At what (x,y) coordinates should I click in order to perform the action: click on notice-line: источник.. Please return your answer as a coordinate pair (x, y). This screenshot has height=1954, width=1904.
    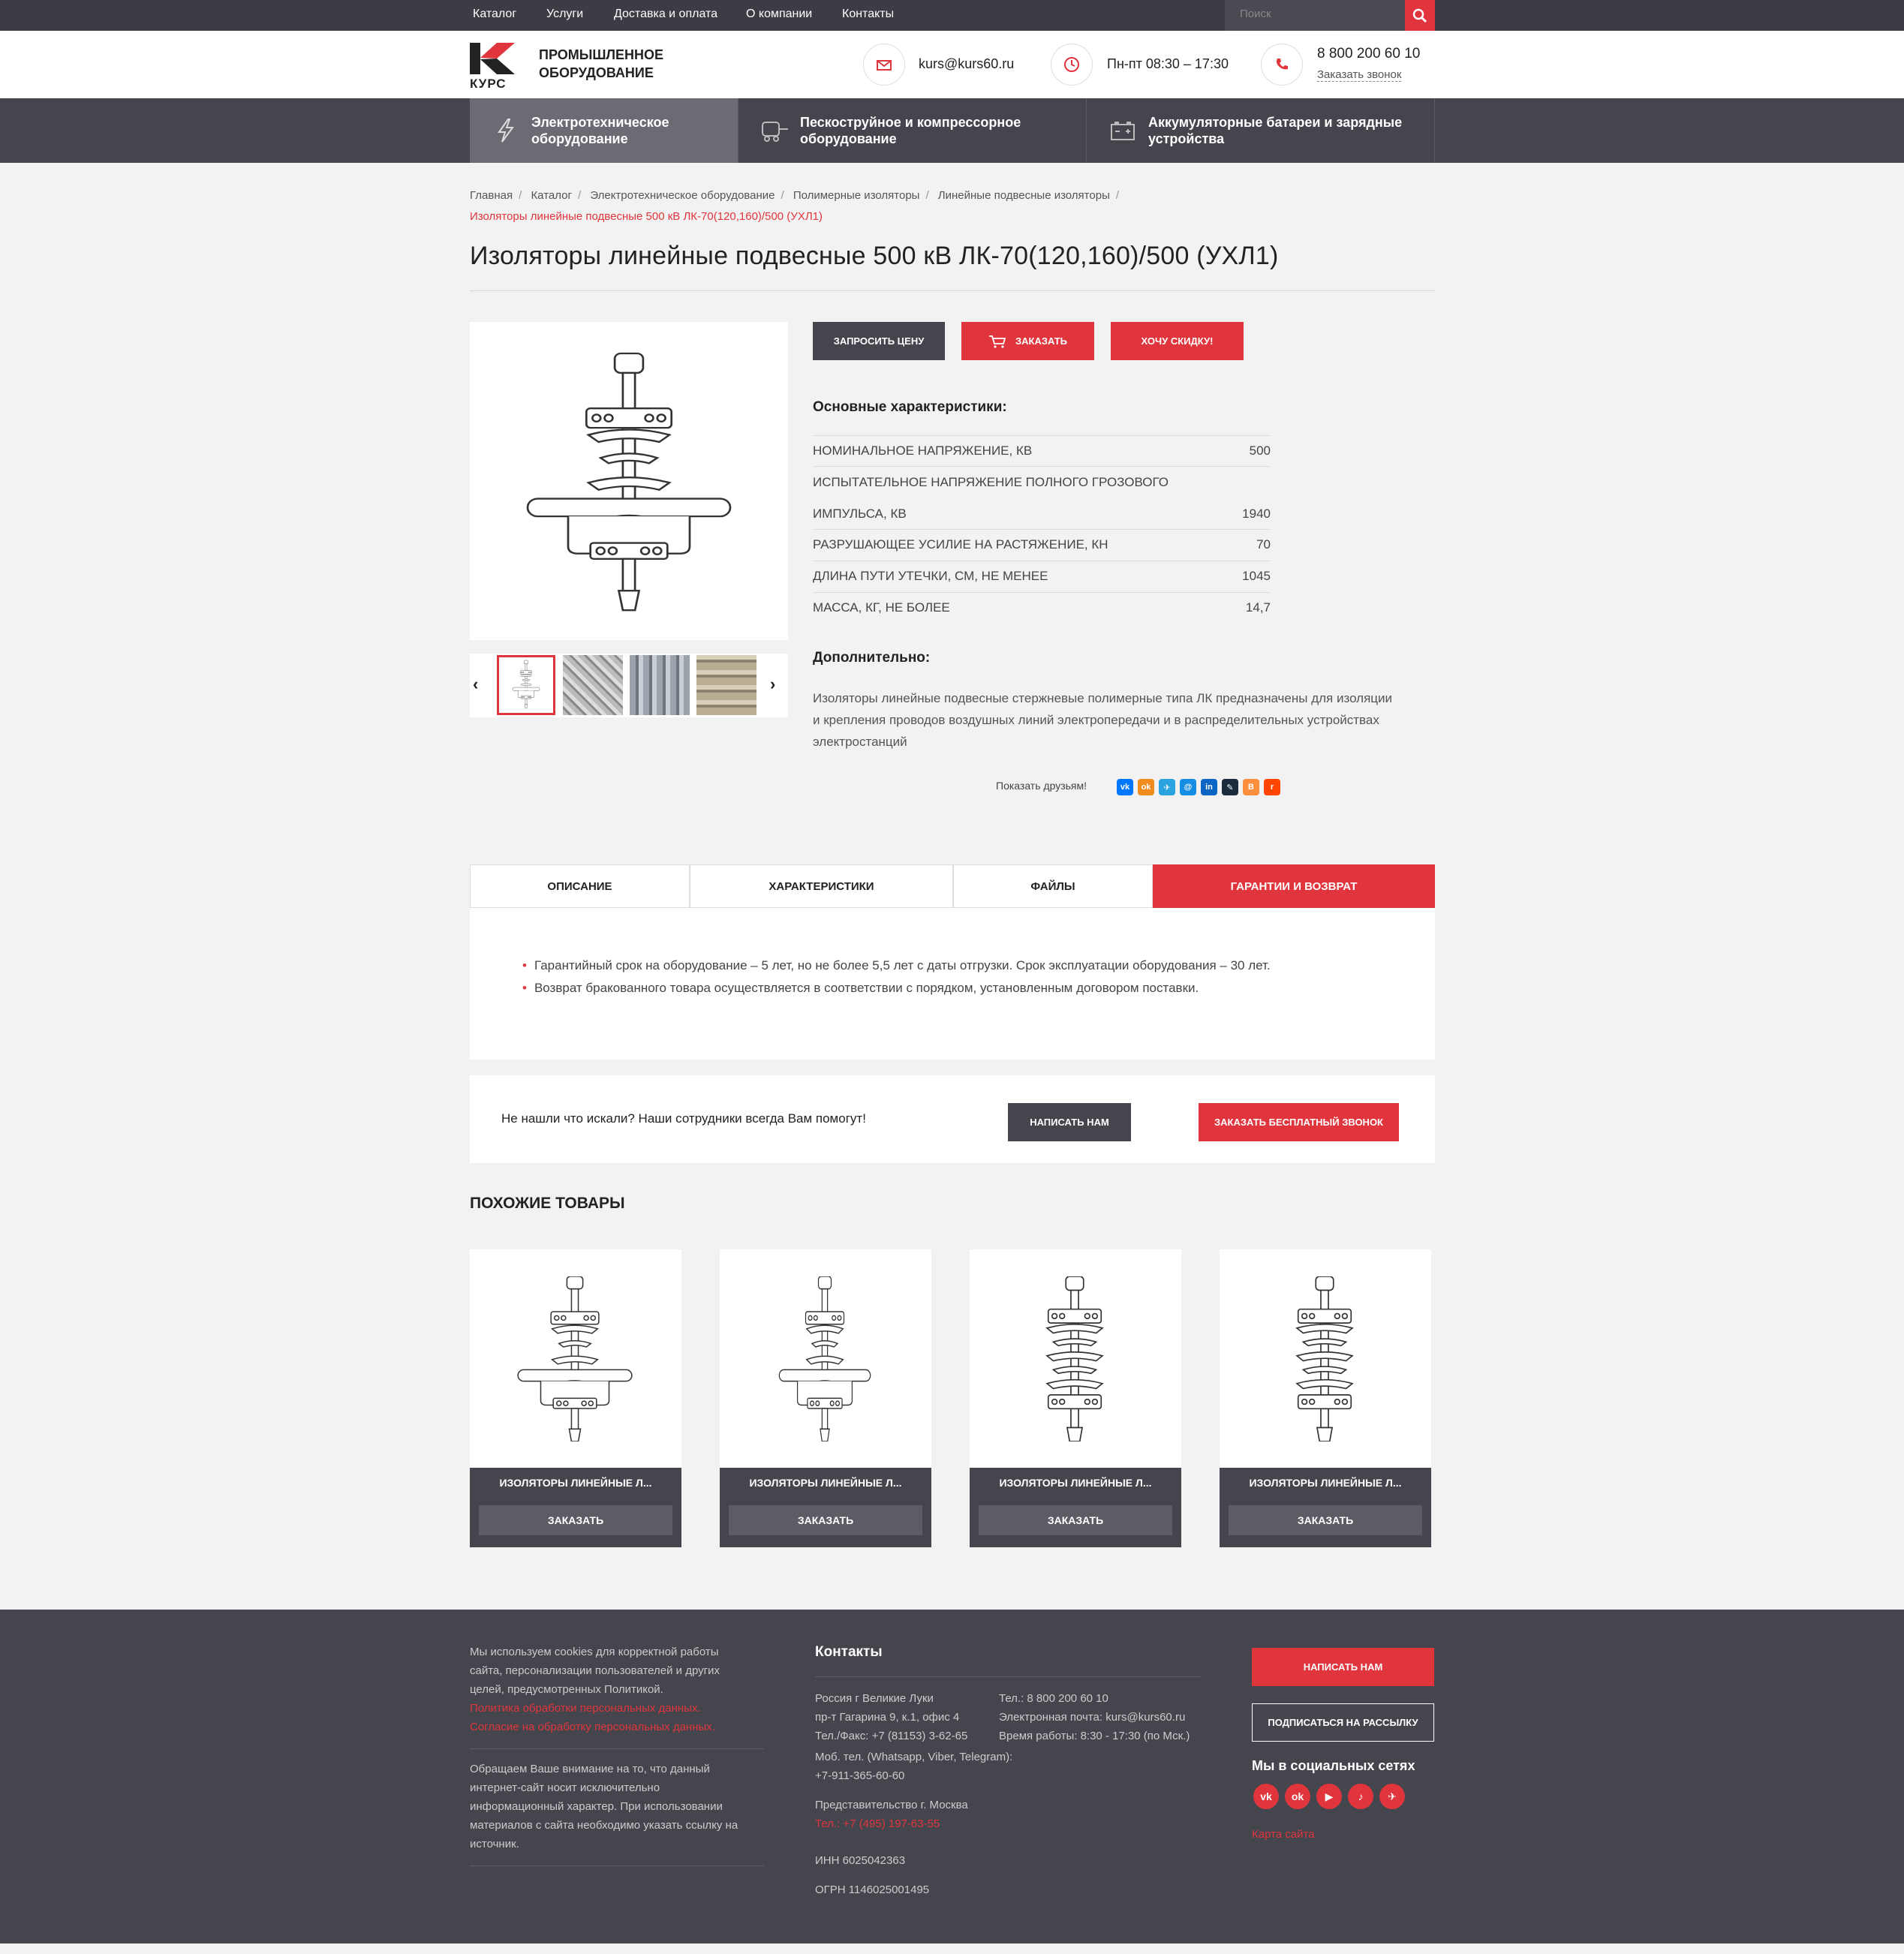
    Looking at the image, I should click on (494, 1844).